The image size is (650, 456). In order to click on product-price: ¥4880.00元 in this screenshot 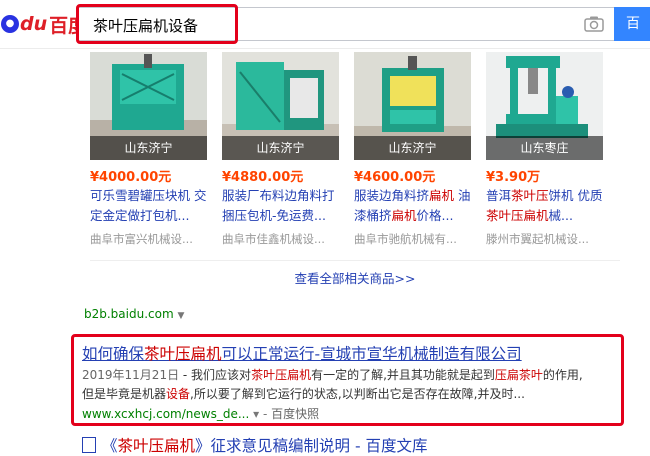, I will do `click(263, 177)`.